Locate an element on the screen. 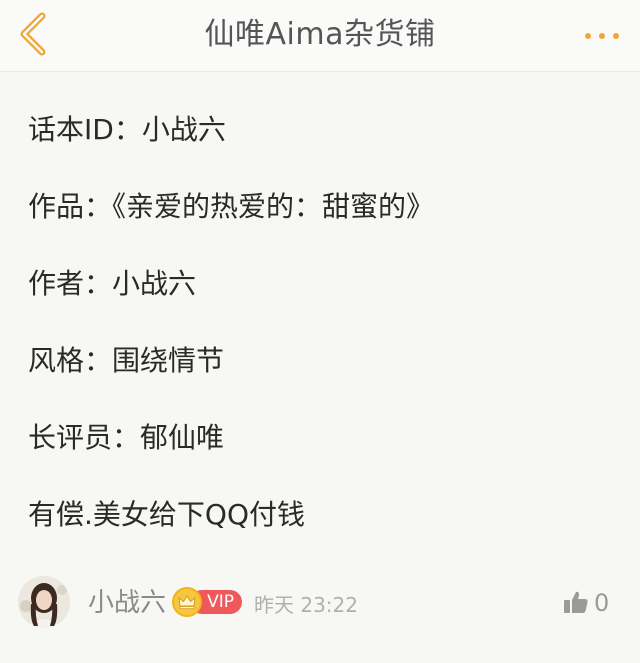 The width and height of the screenshot is (640, 663). post-line-reviewer: 长评员：郁仙唯 is located at coordinates (126, 437).